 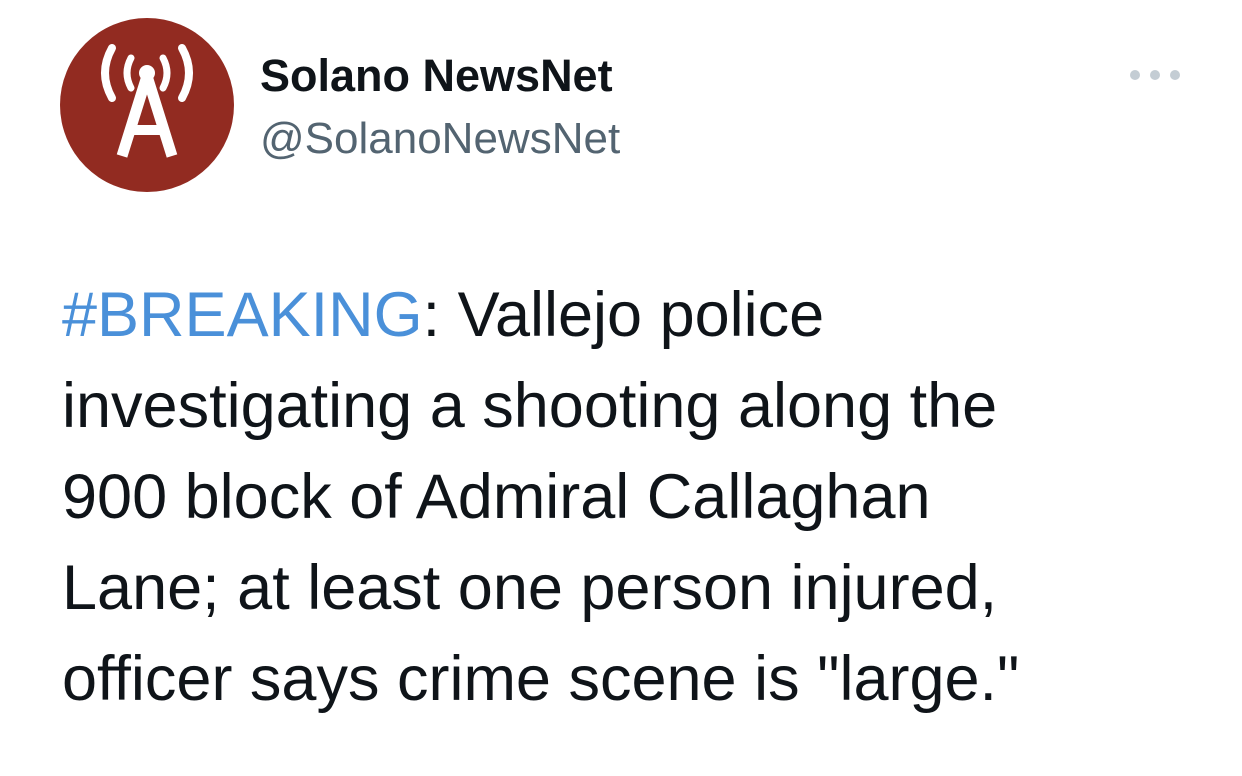 I want to click on author-display-name: Solano NewsNet, so click(x=436, y=76).